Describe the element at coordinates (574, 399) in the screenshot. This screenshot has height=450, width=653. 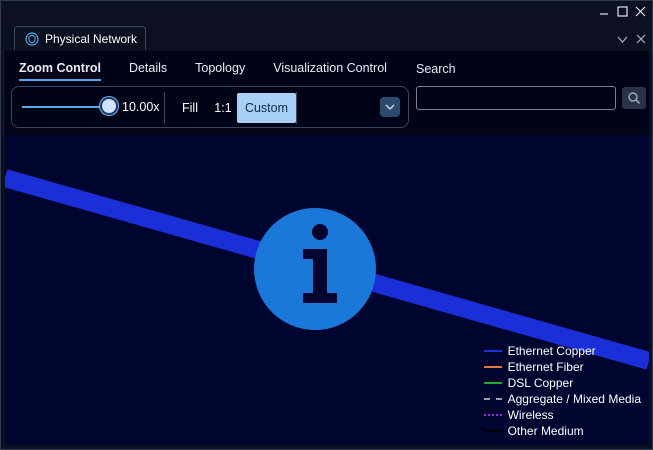
I see `legend-label: Aggregate / Mixed Media` at that location.